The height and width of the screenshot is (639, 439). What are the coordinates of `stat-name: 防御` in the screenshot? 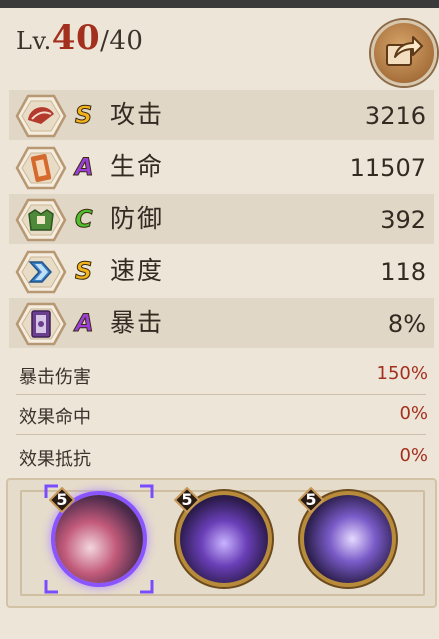 It's located at (137, 218).